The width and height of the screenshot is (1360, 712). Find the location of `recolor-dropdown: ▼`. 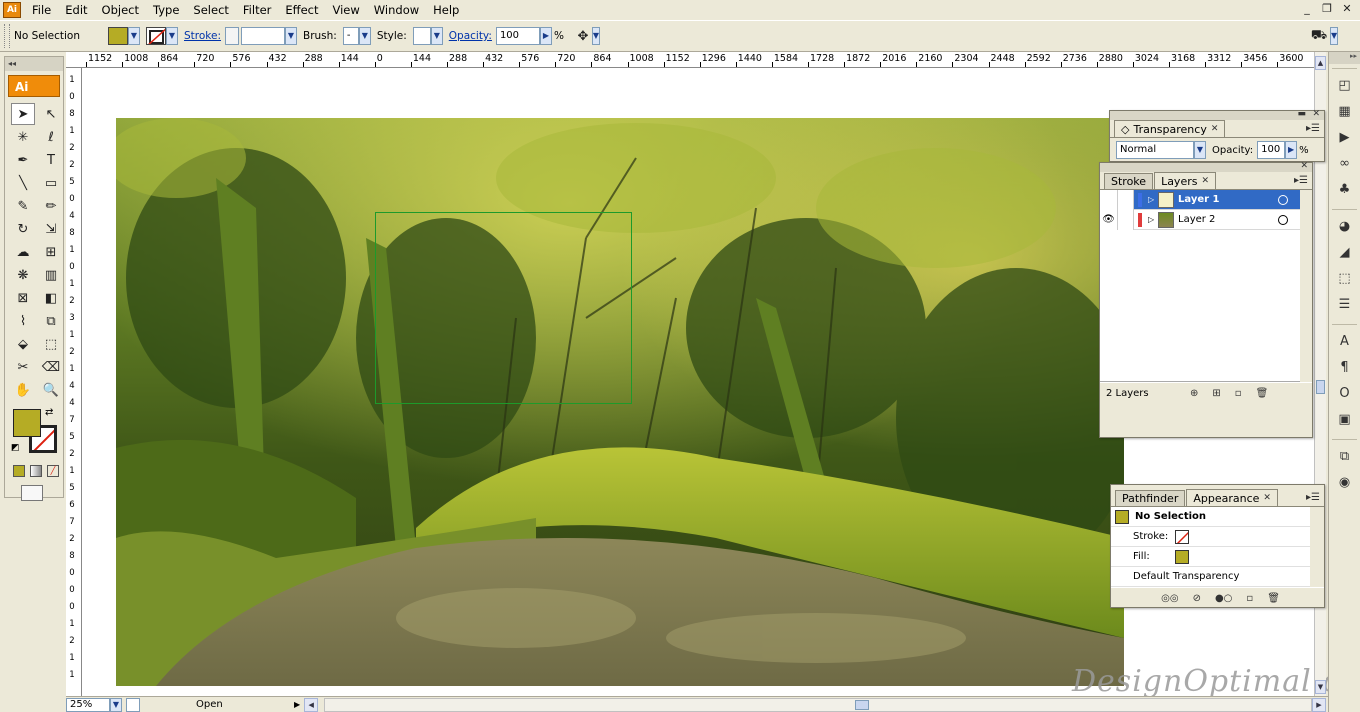

recolor-dropdown: ▼ is located at coordinates (595, 36).